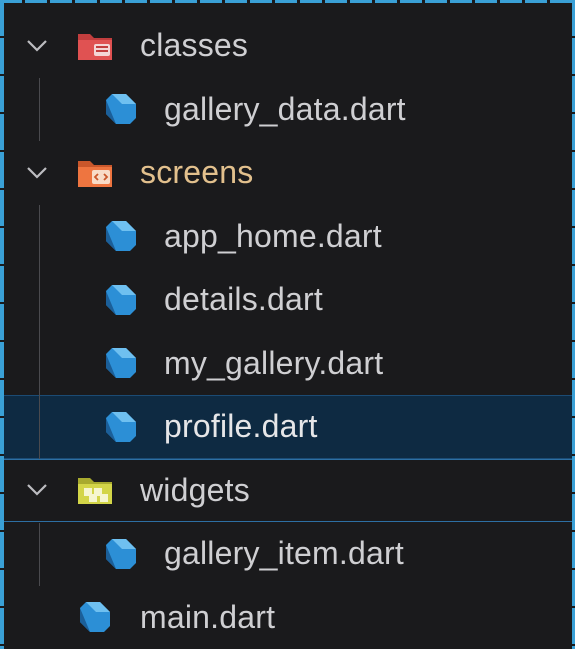  I want to click on folder-widgets-icon, so click(95, 490).